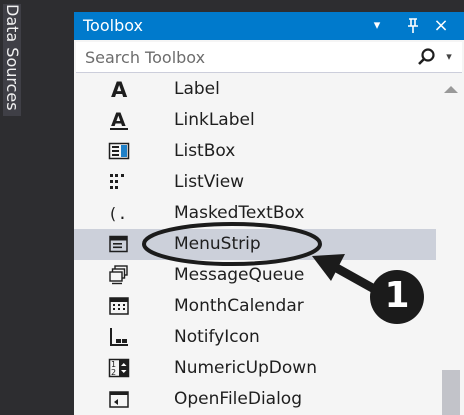 The height and width of the screenshot is (415, 464). I want to click on open-file-dialog-icon, so click(119, 399).